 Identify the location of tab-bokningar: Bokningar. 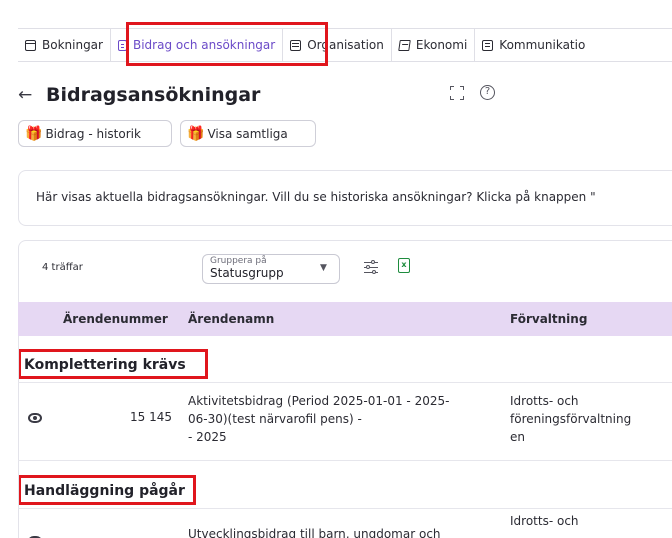
(64, 45).